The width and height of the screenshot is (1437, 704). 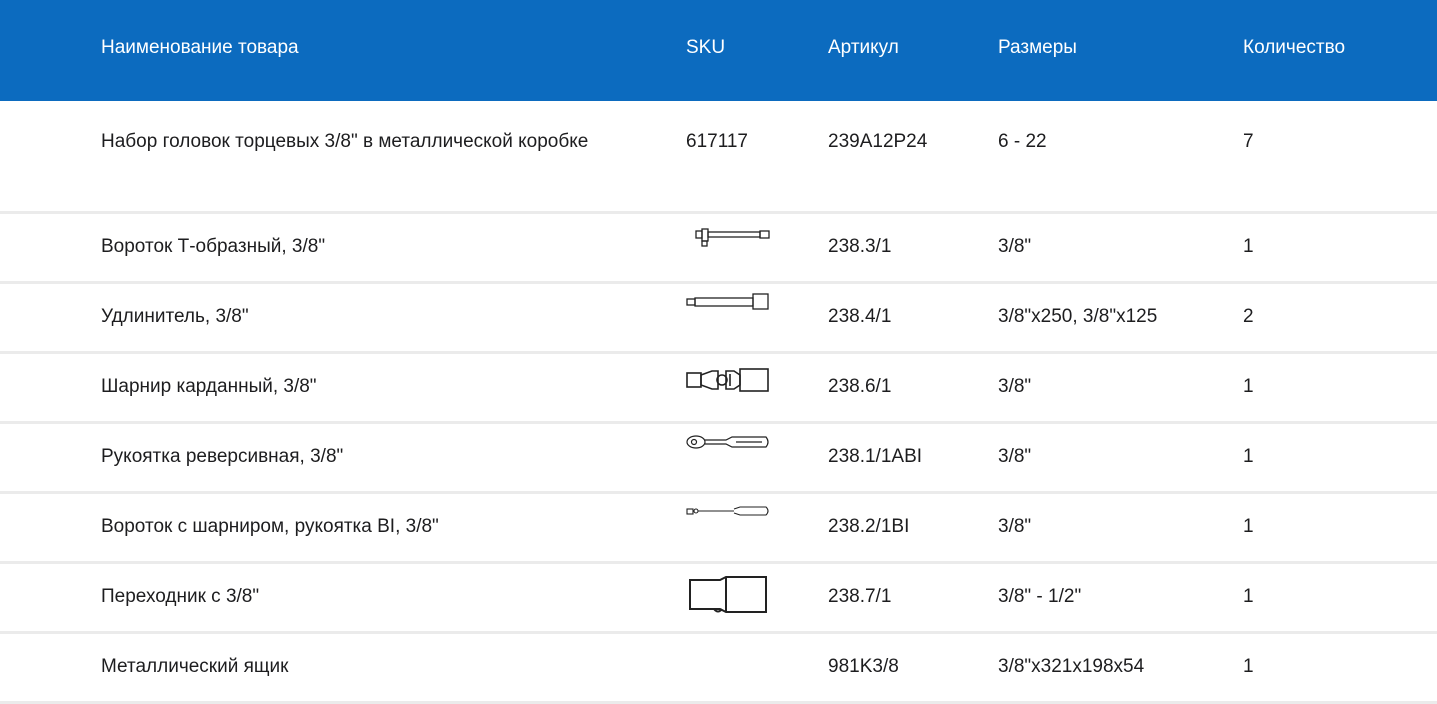 What do you see at coordinates (717, 141) in the screenshot?
I see `product-sku: 617117` at bounding box center [717, 141].